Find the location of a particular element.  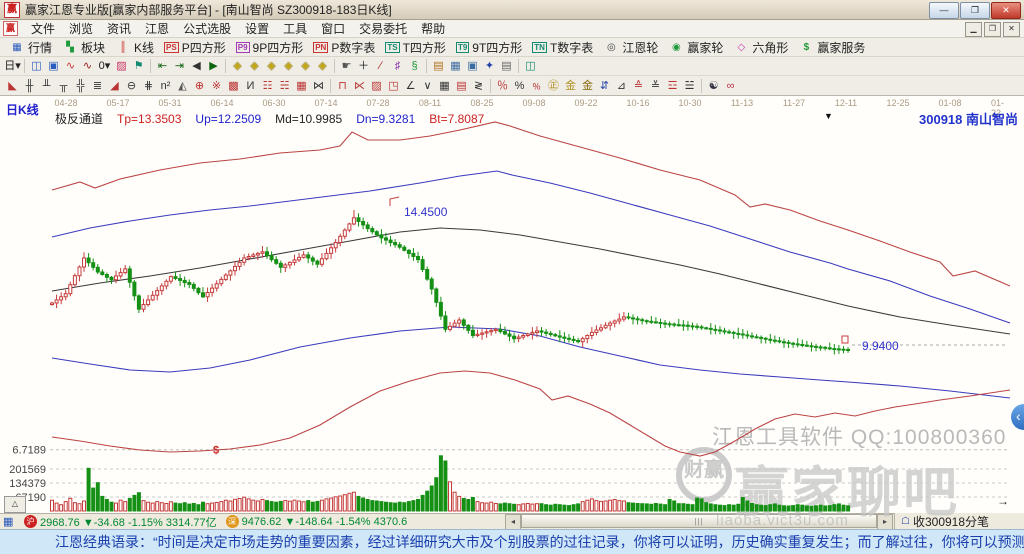

svg-text: 134379 is located at coordinates (27, 484).